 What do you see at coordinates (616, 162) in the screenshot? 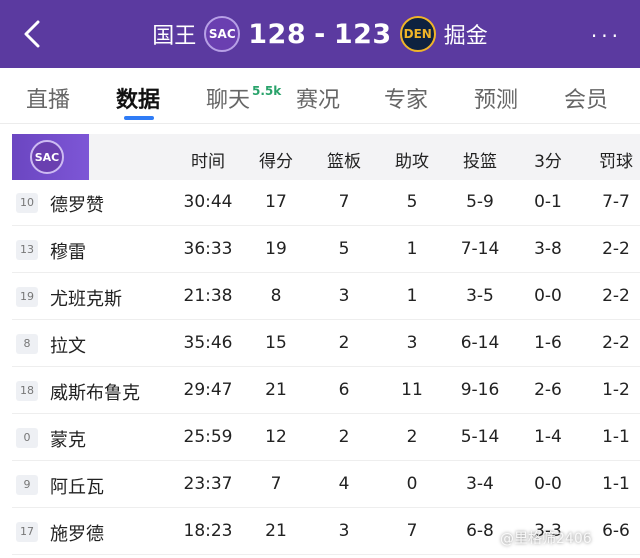
I see `col-free-throws: 罚球` at bounding box center [616, 162].